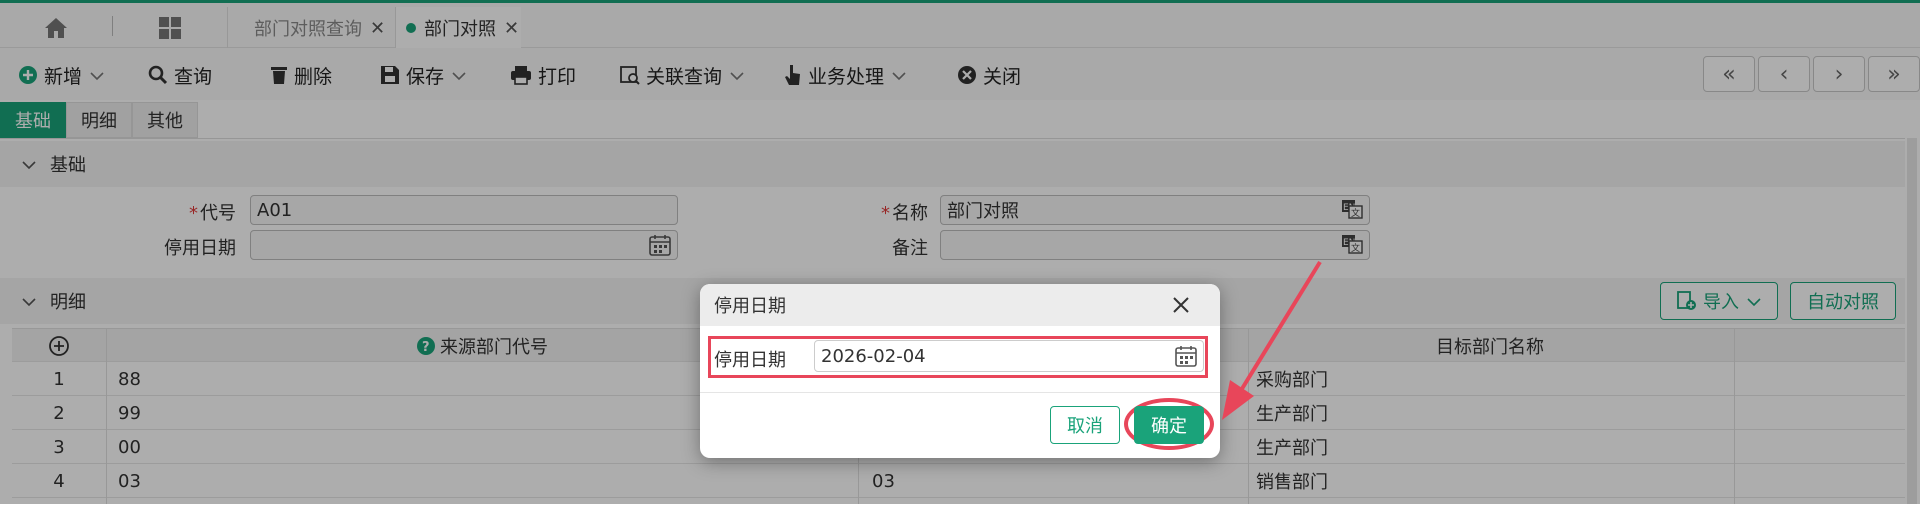 The image size is (1920, 505). I want to click on dialog-date-input: 2026-02-04, so click(1009, 356).